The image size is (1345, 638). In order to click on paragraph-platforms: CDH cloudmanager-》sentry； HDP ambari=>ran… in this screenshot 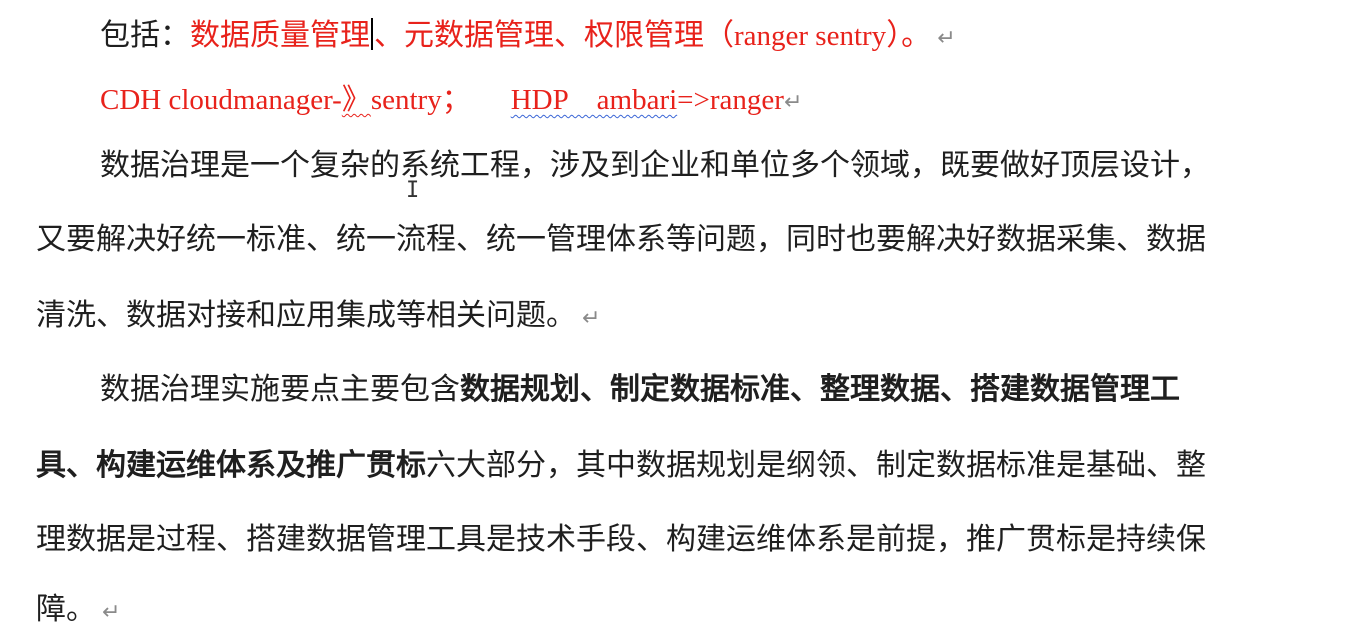, I will do `click(451, 100)`.